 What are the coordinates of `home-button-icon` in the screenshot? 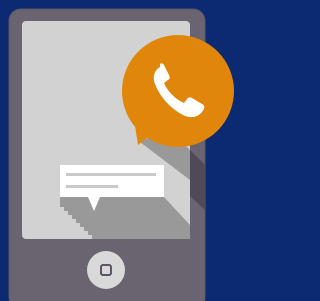 It's located at (106, 270).